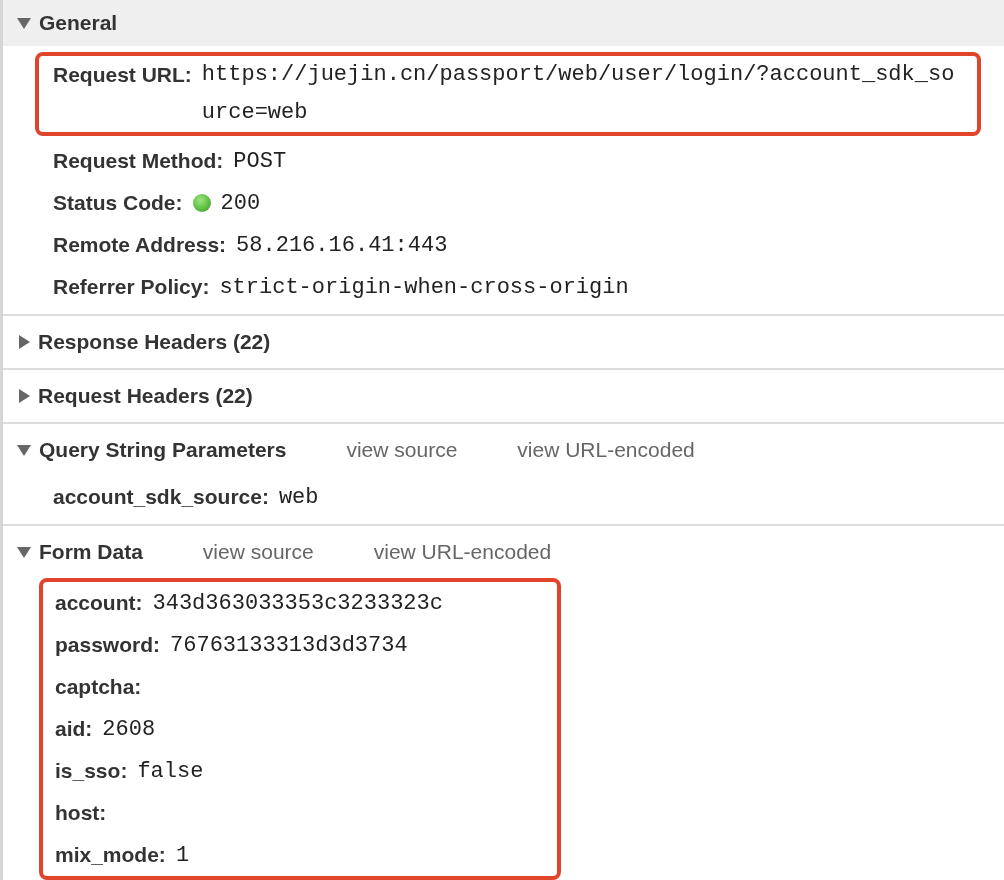 This screenshot has height=880, width=1004. Describe the element at coordinates (503, 23) in the screenshot. I see `section-header: General` at that location.